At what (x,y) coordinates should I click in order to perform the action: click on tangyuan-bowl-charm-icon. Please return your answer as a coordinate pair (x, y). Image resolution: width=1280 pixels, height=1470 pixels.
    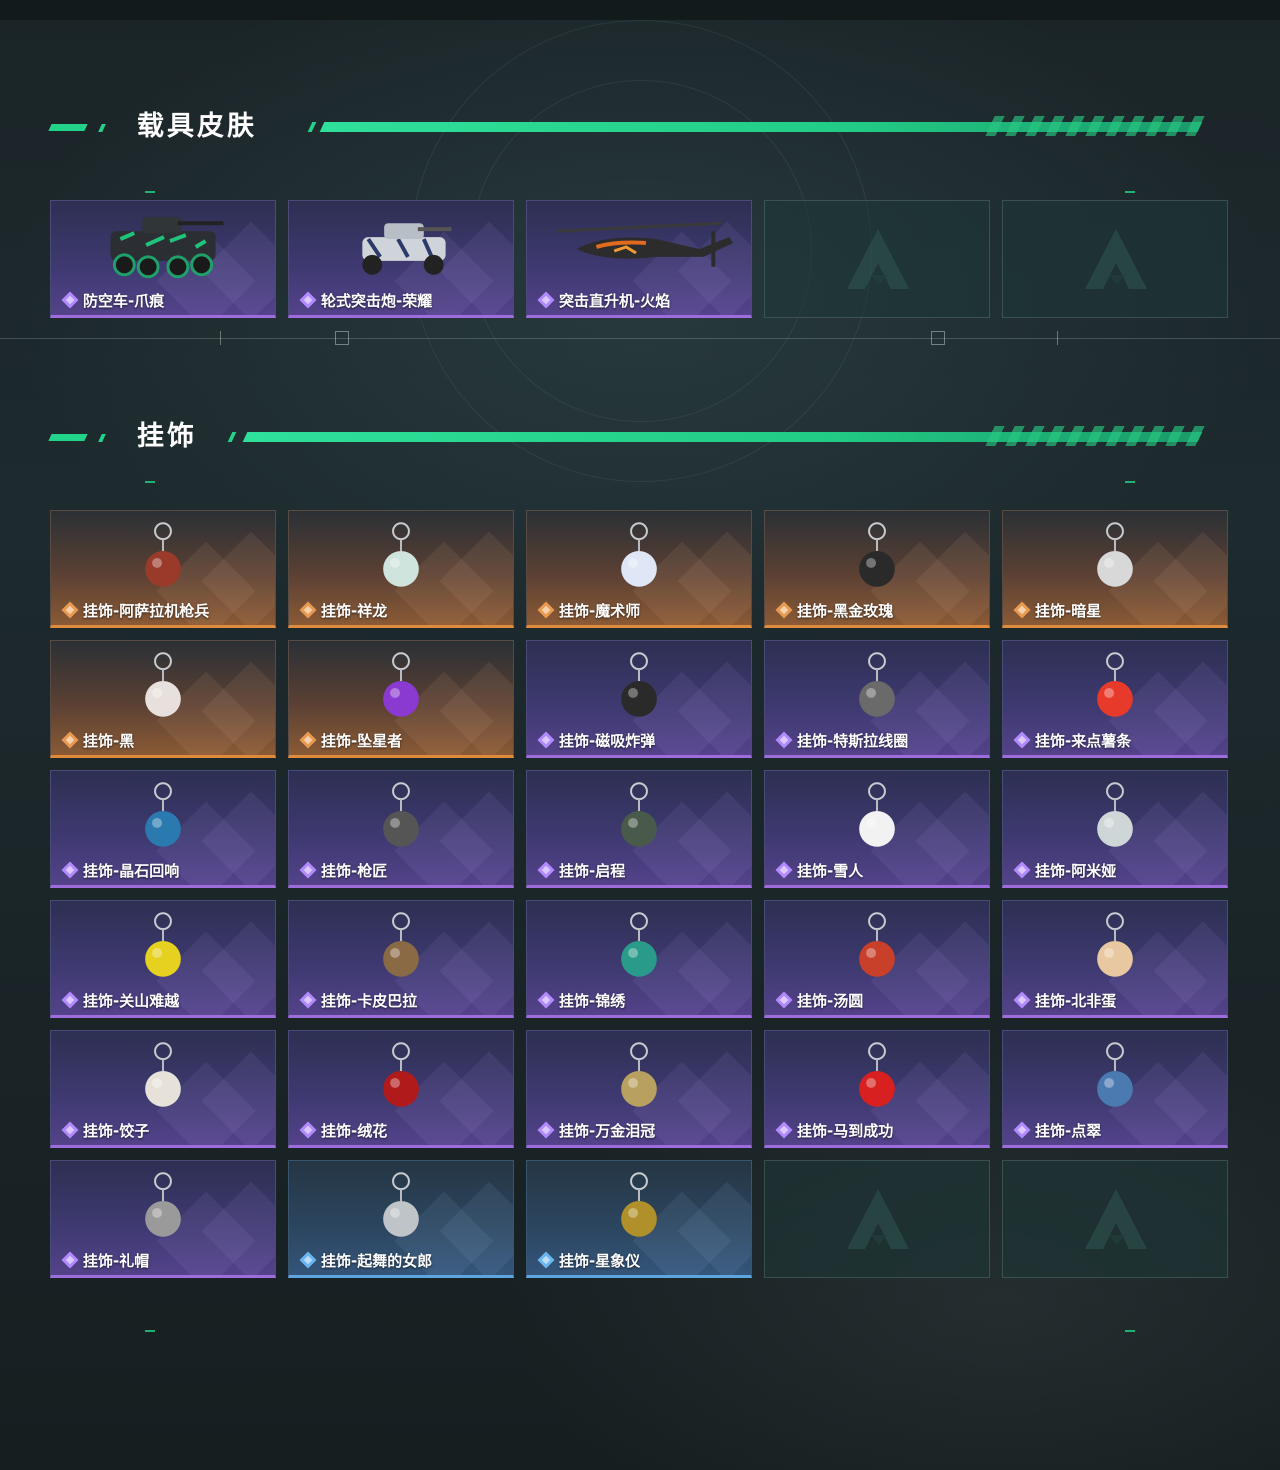
    Looking at the image, I should click on (877, 944).